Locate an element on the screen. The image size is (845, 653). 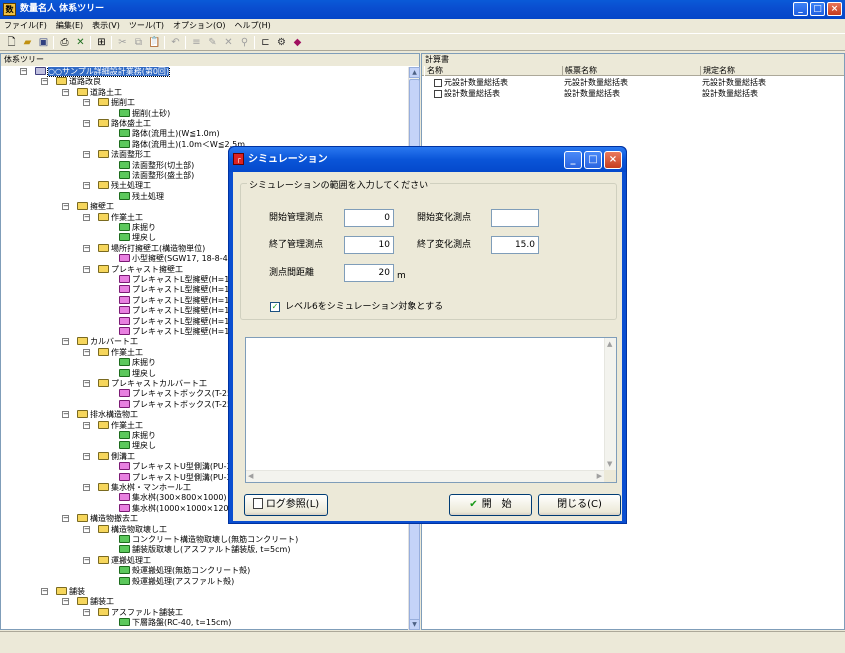
tree-node: 集水桝・マンホール工 is located at coordinates (144, 488).